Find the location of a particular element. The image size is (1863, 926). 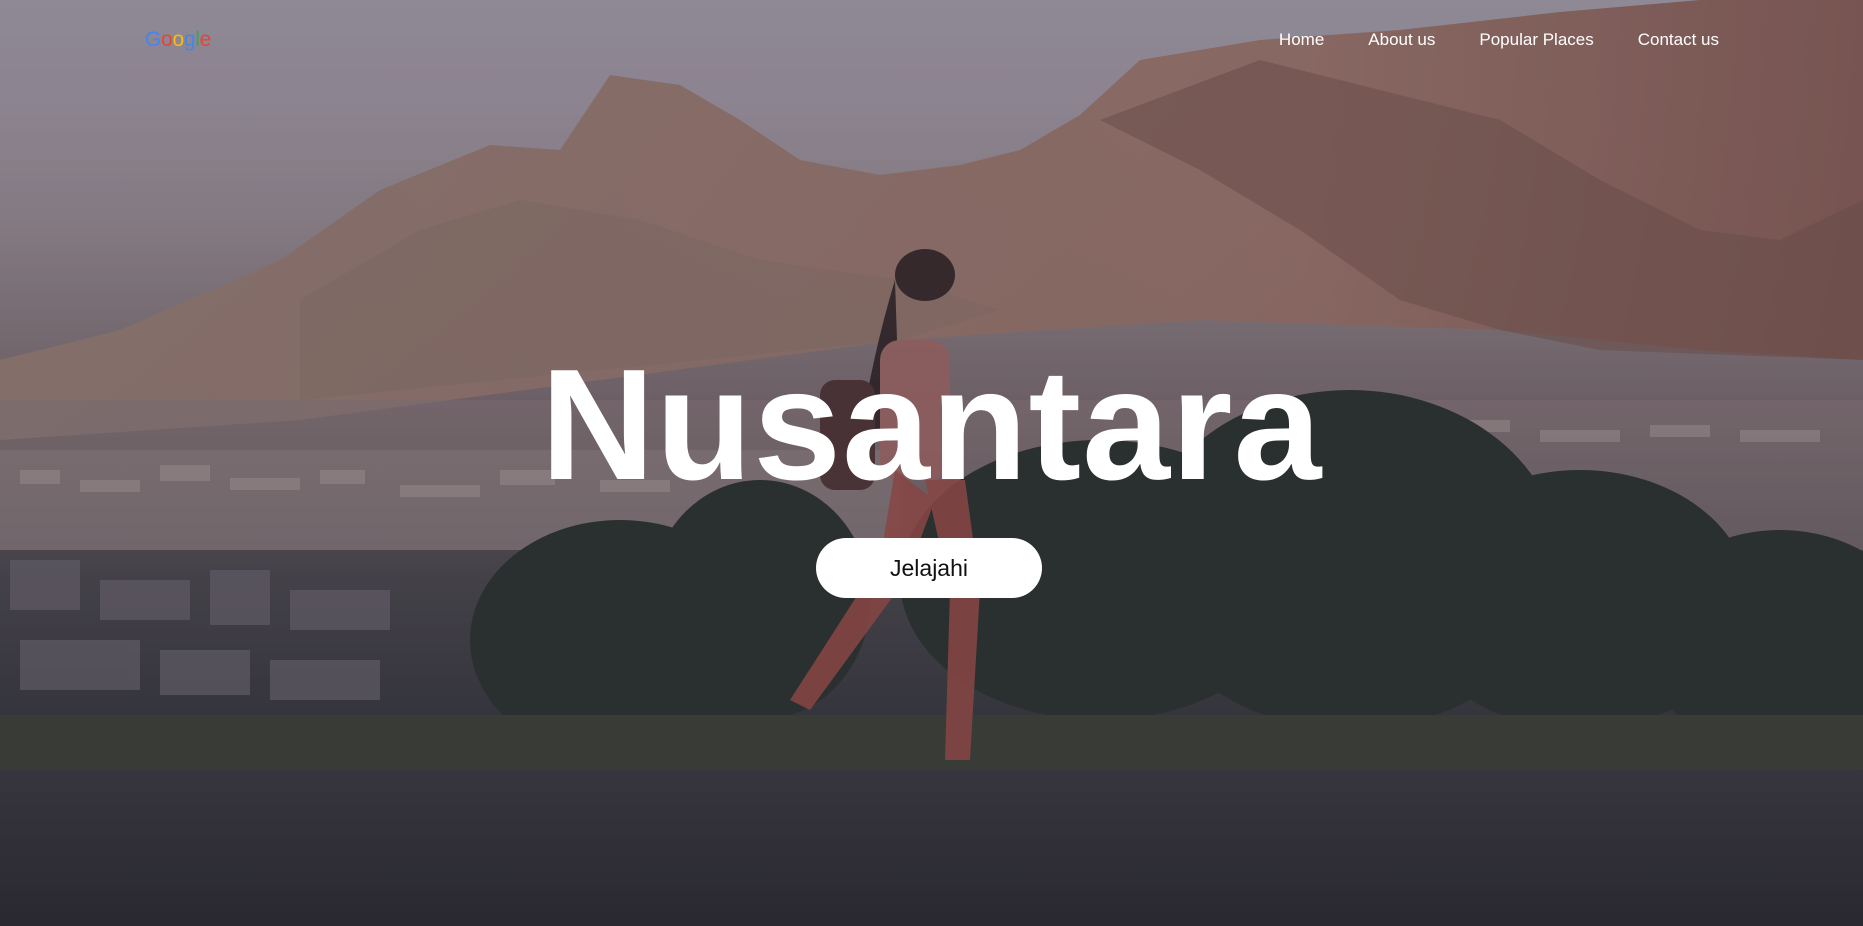

nav-link-contact-us: Contact us is located at coordinates (1678, 40).